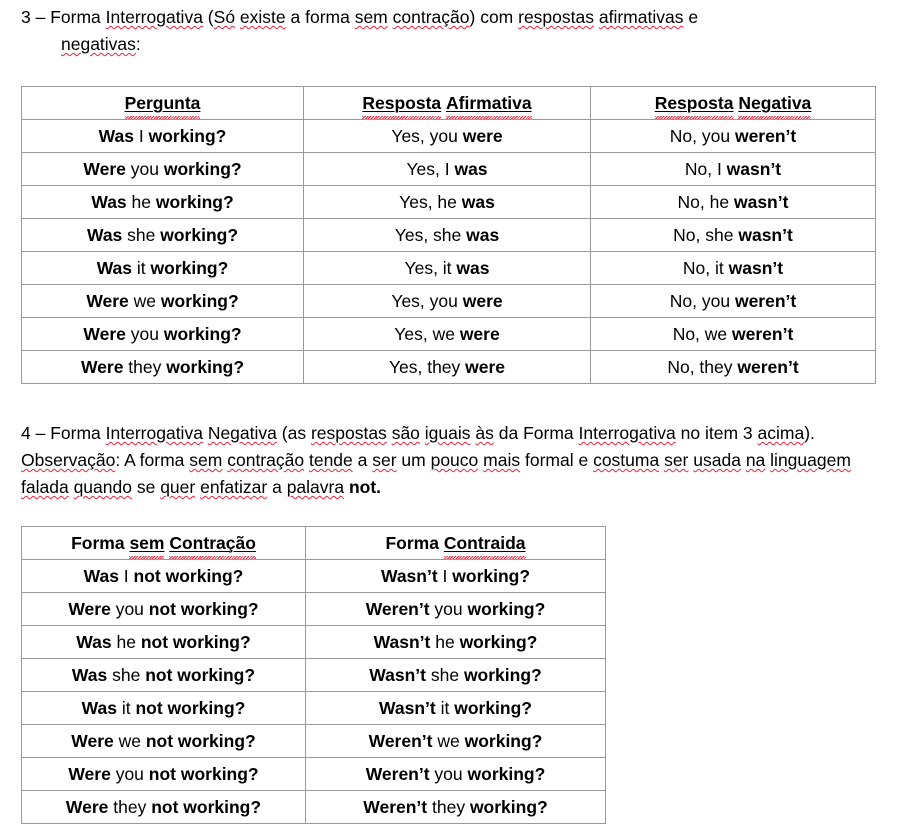 The height and width of the screenshot is (839, 905). Describe the element at coordinates (163, 741) in the screenshot. I see `cell-full-form: Were we not working?` at that location.